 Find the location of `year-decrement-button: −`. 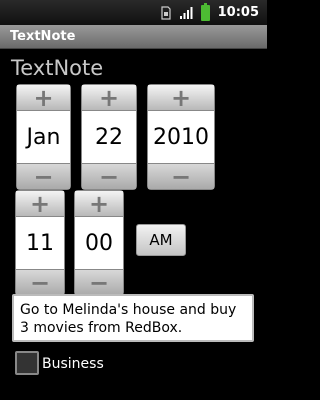

year-decrement-button: − is located at coordinates (181, 176).